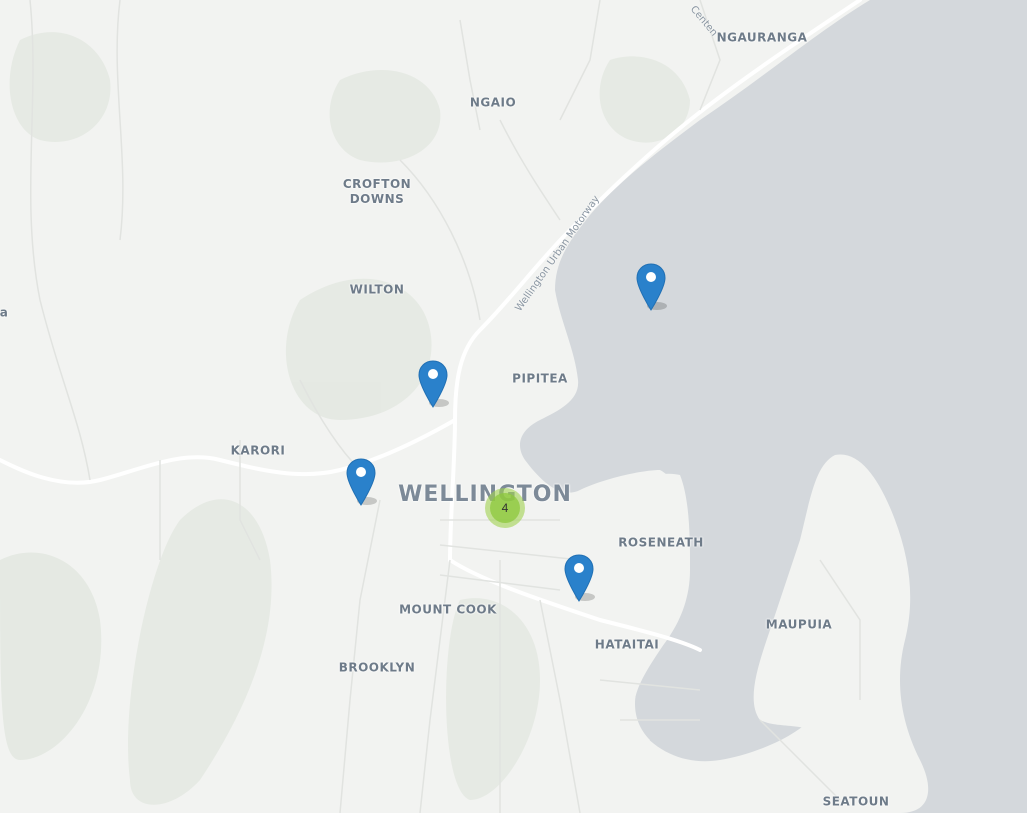 The width and height of the screenshot is (1027, 813). Describe the element at coordinates (540, 378) in the screenshot. I see `place-label-pipitea: PIPITEA` at that location.